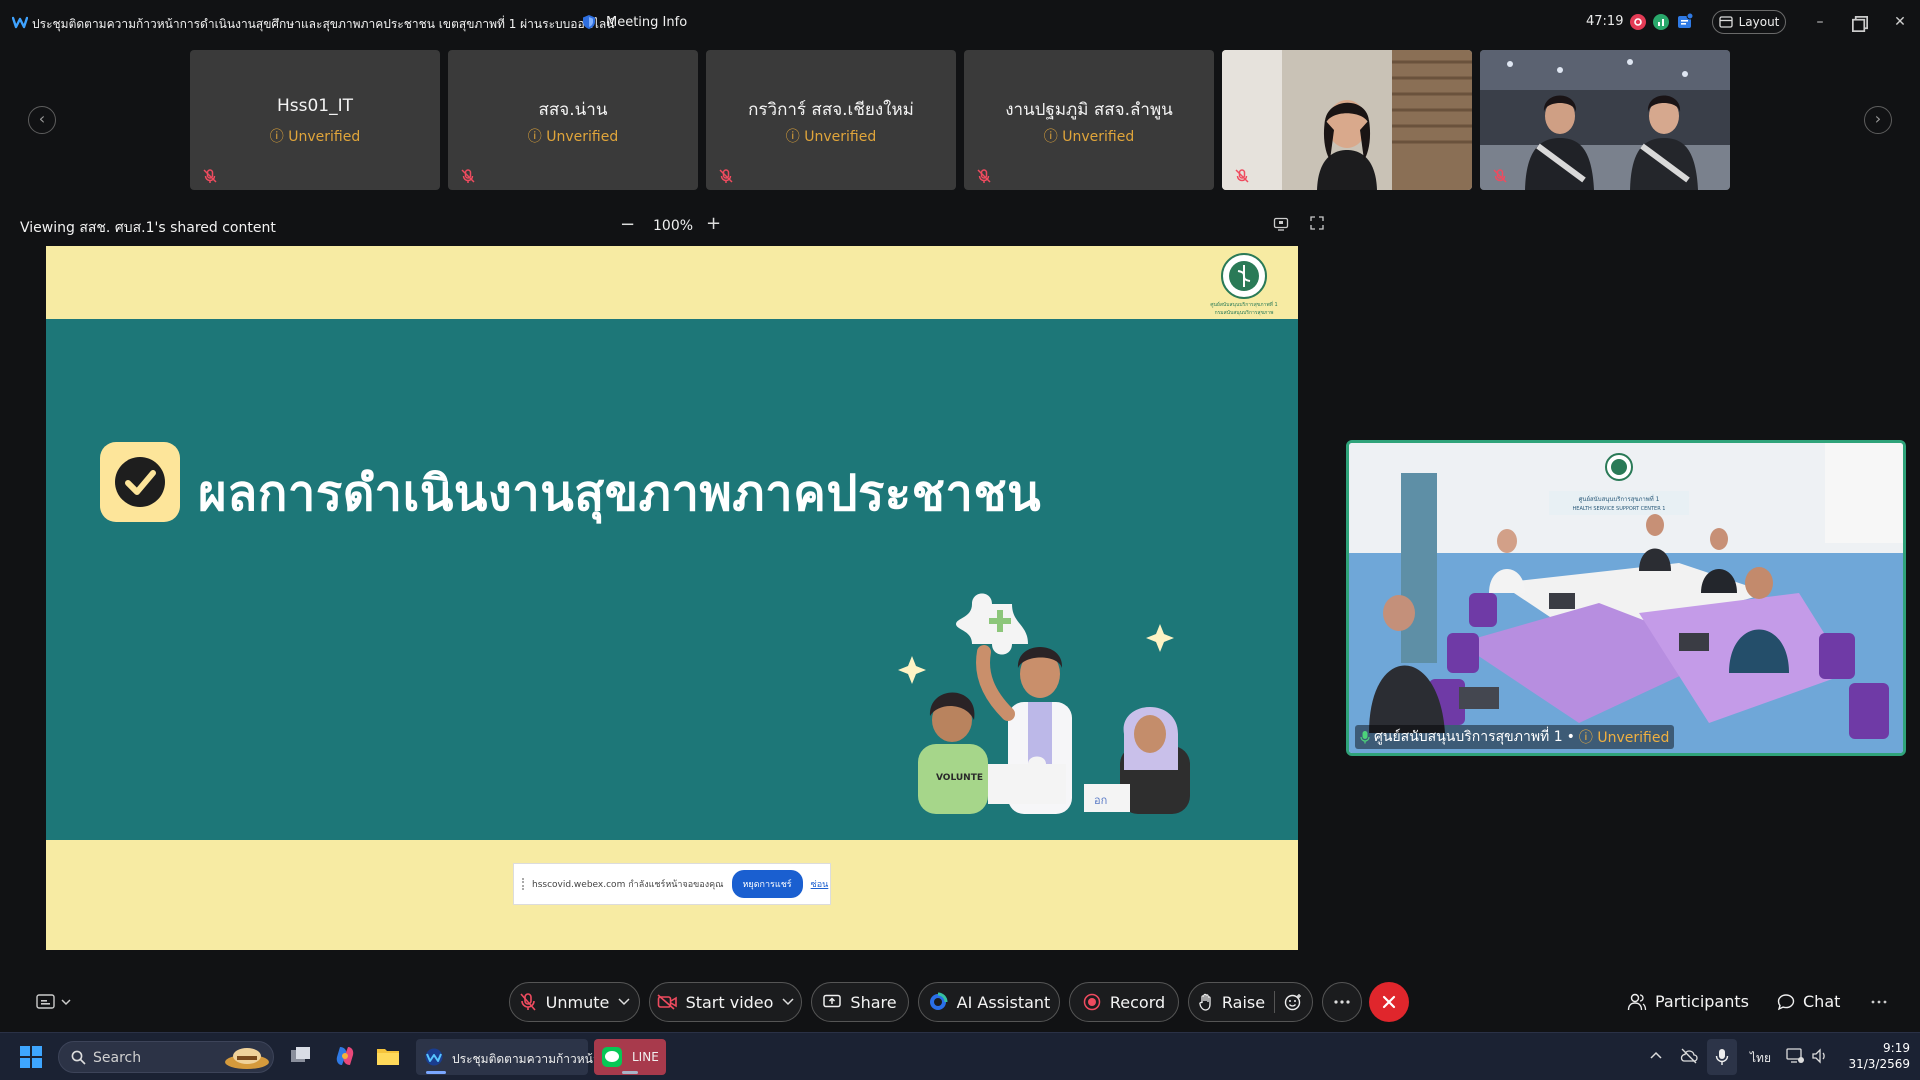  I want to click on chevron-up-icon, so click(1656, 1055).